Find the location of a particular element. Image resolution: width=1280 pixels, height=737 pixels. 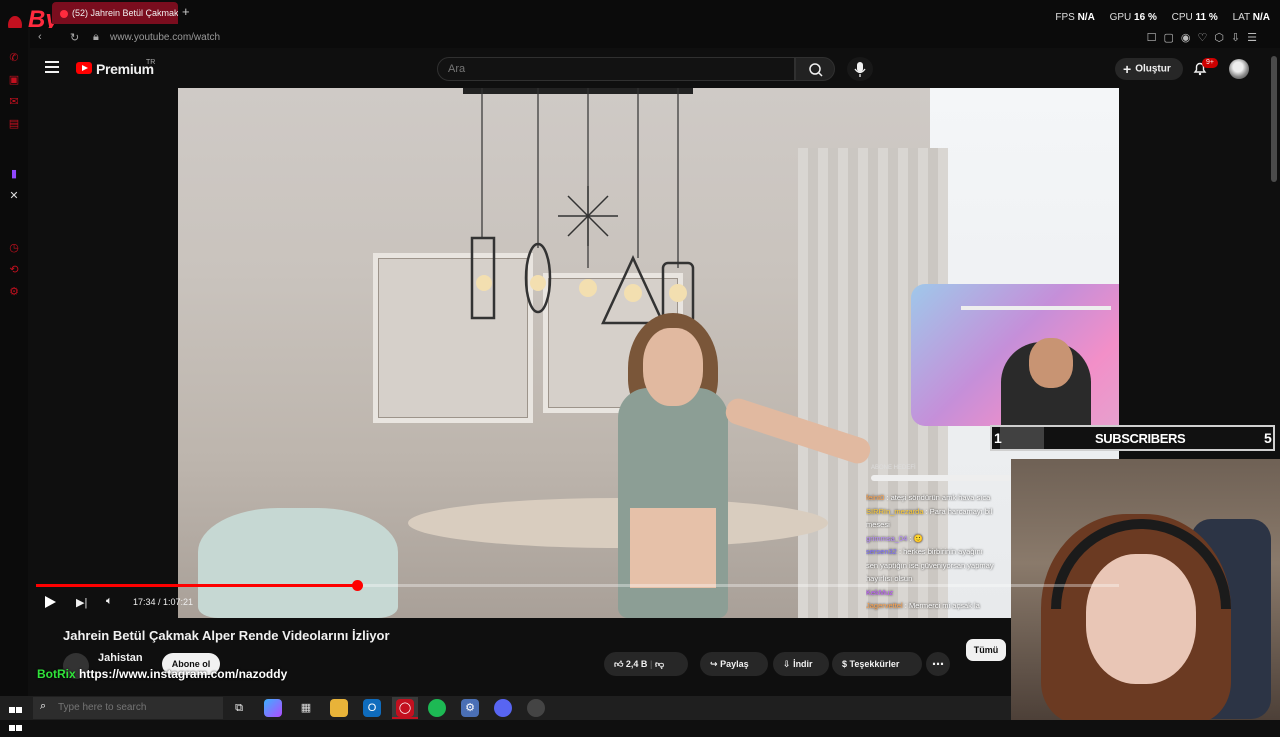

play-icon is located at coordinates (50, 602).